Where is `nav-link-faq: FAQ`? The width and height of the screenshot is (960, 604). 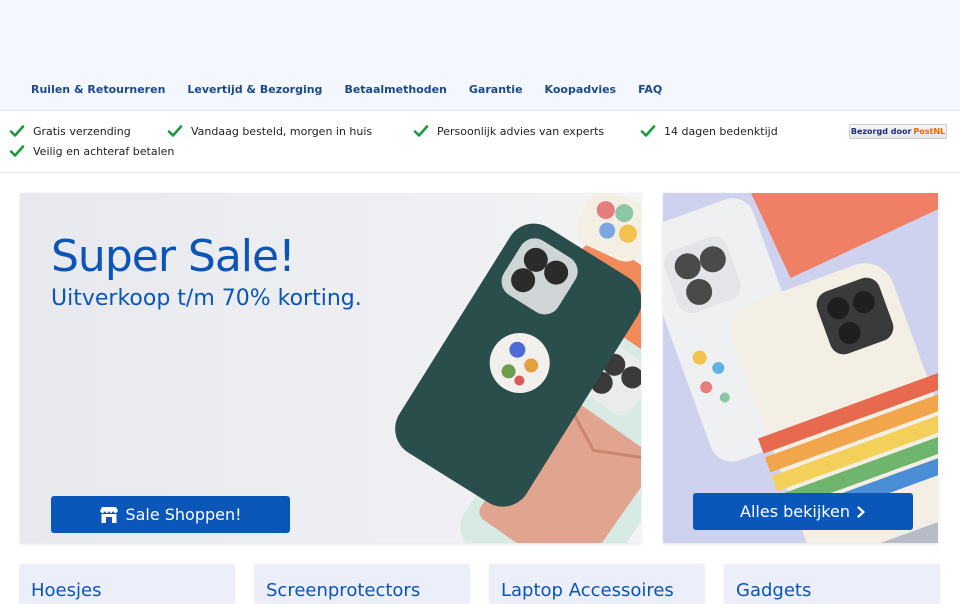 nav-link-faq: FAQ is located at coordinates (650, 90).